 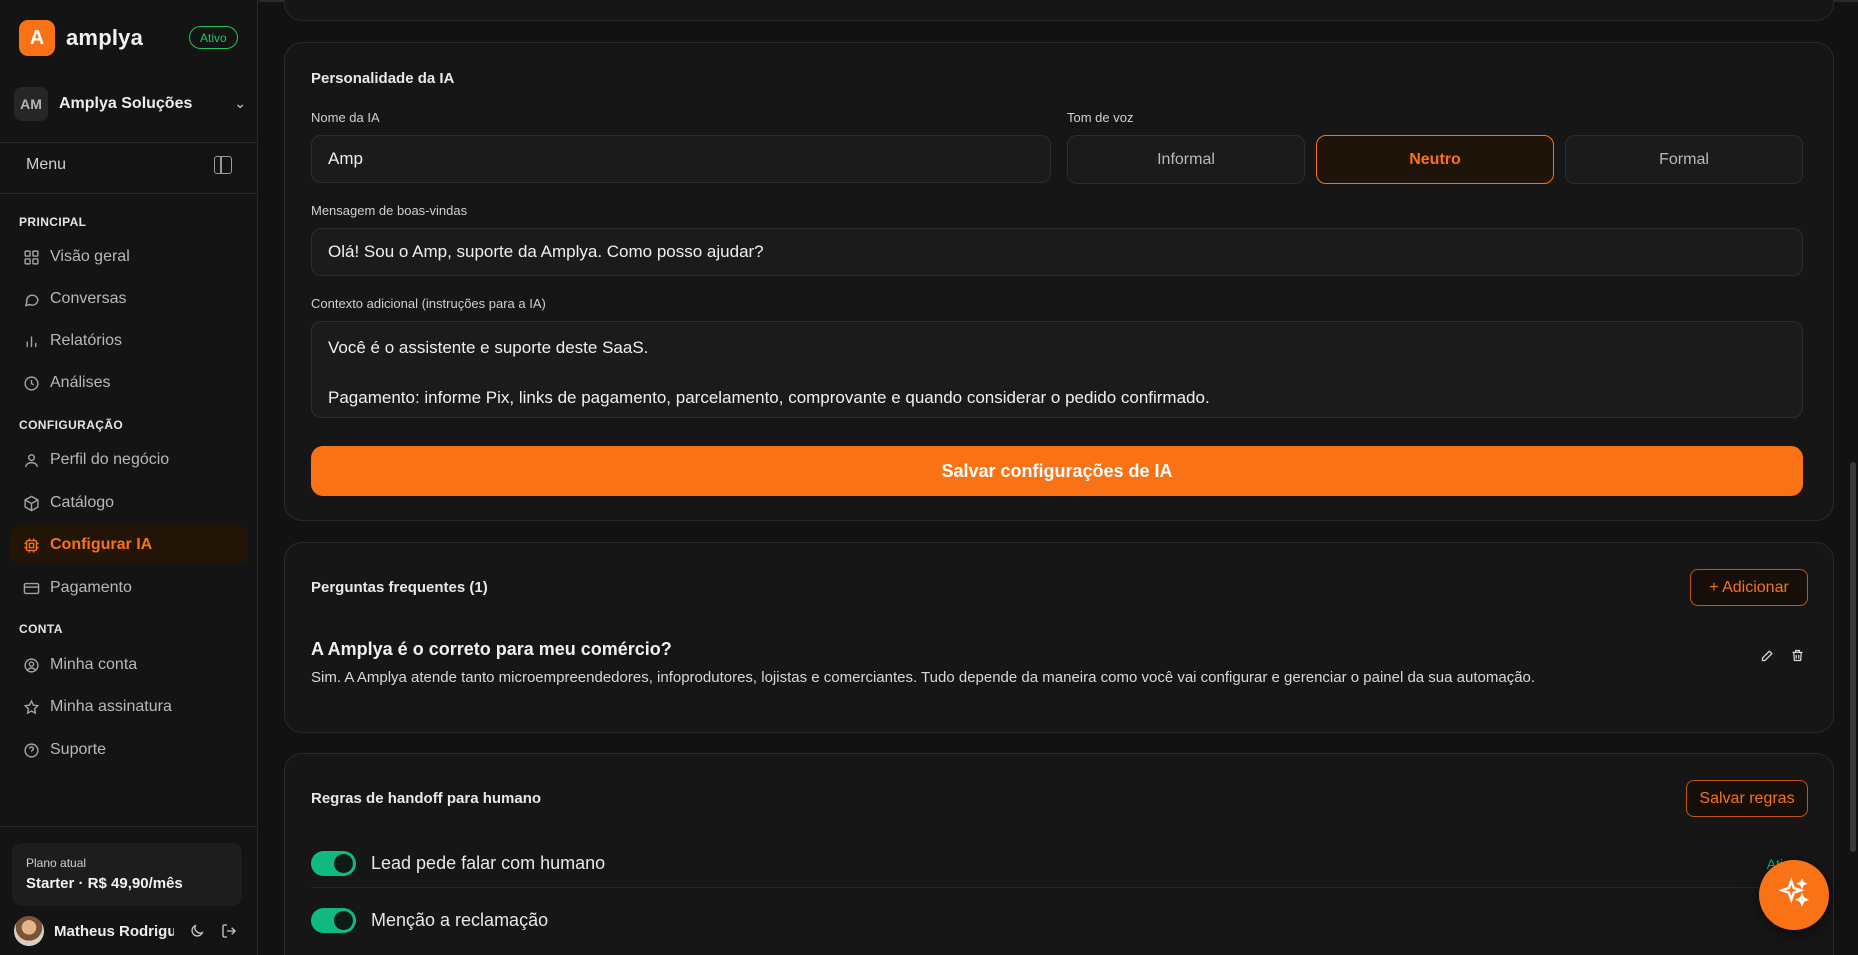 I want to click on ai-name-input: Amp, so click(x=681, y=159).